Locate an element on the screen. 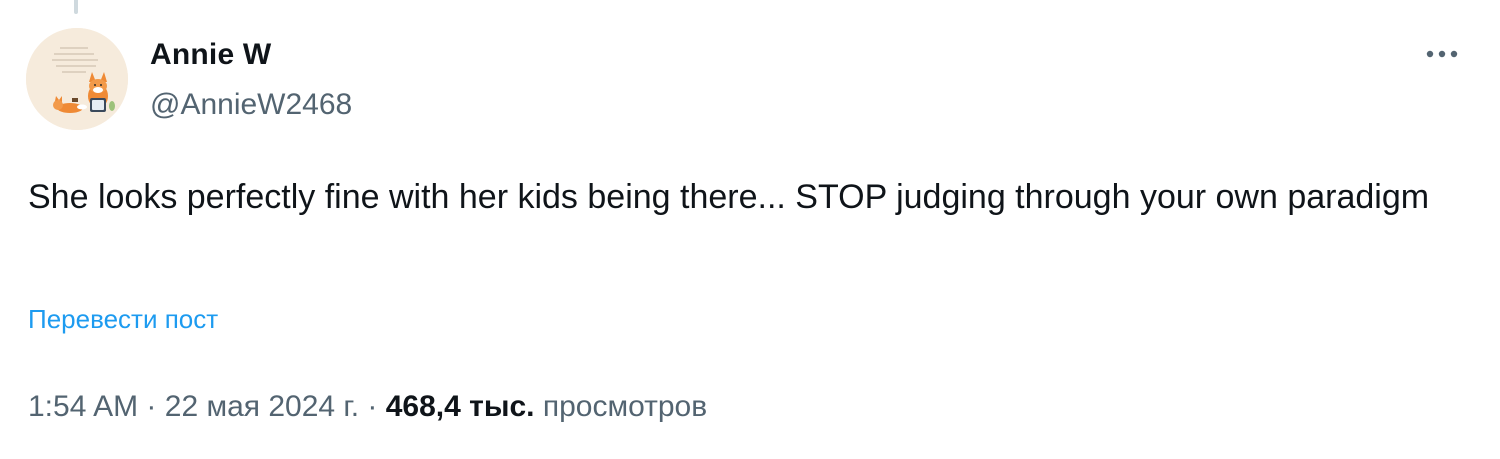 Image resolution: width=1500 pixels, height=459 pixels. more-horizontal-icon is located at coordinates (1442, 54).